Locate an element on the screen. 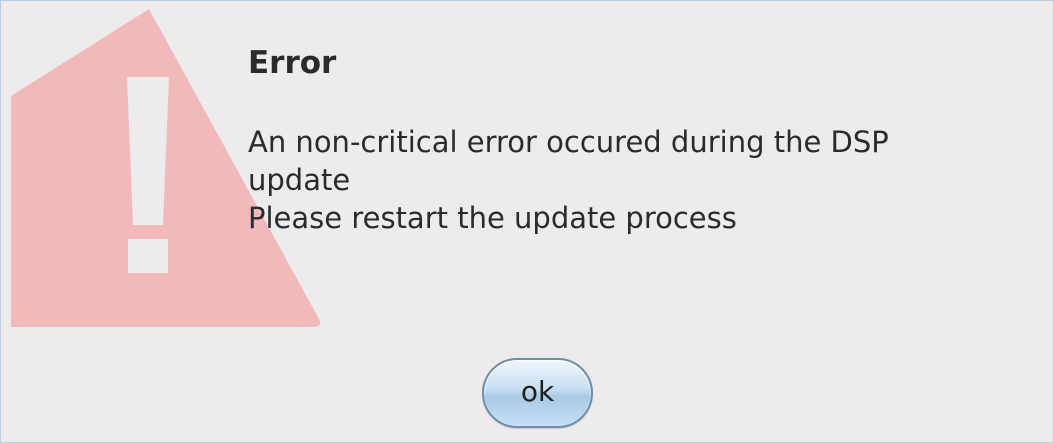 This screenshot has height=443, width=1054. ok-button: ok is located at coordinates (537, 393).